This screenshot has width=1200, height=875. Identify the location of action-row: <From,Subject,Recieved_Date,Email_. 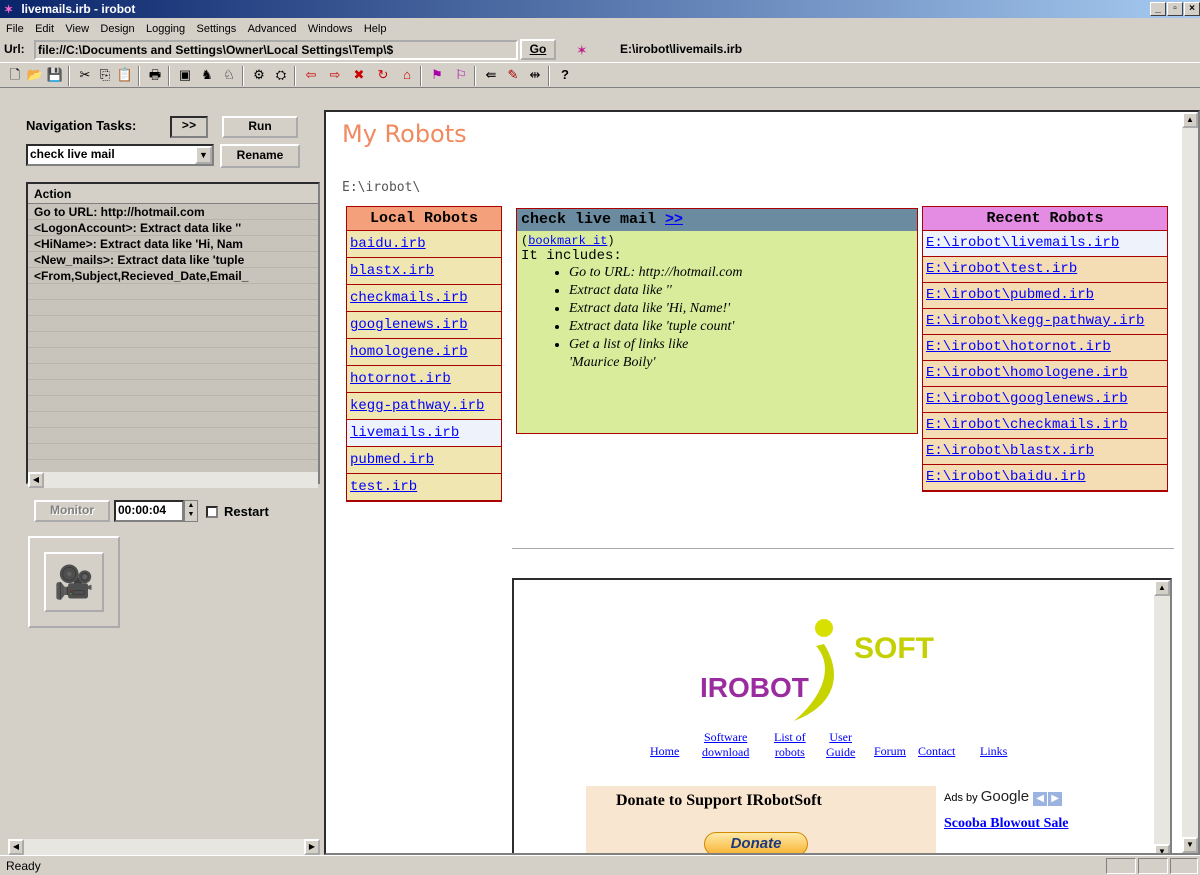
(173, 276).